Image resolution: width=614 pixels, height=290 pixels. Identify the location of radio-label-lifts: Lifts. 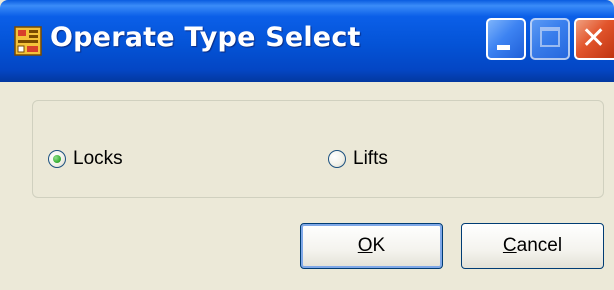
(370, 158).